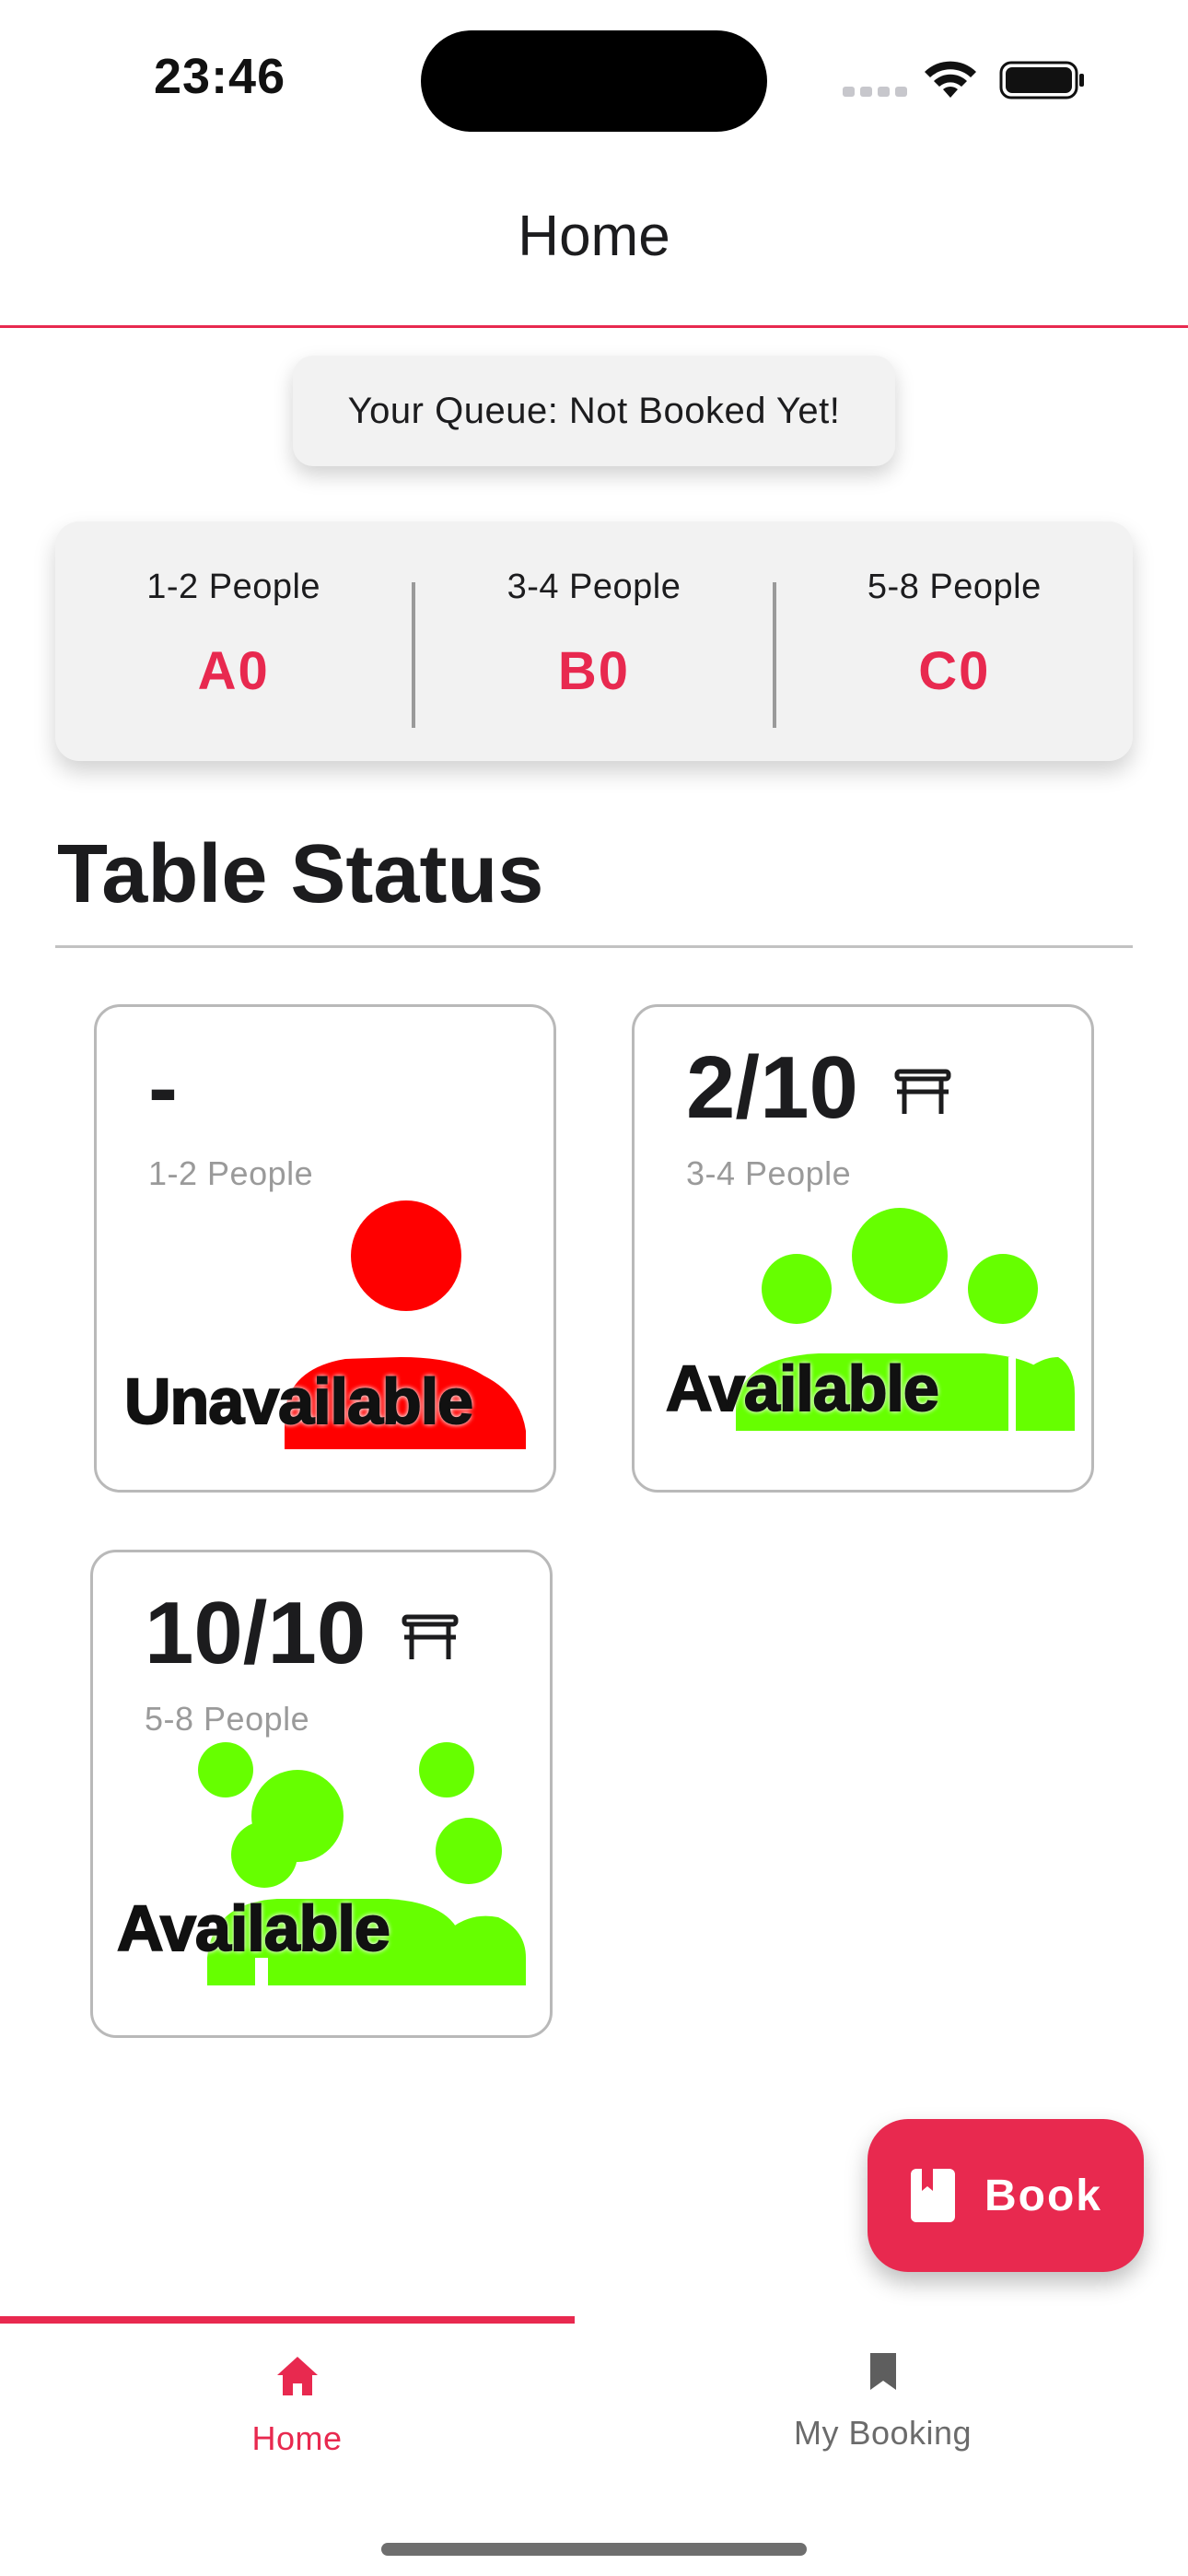 This screenshot has width=1188, height=2576. I want to click on dynamic-island, so click(594, 81).